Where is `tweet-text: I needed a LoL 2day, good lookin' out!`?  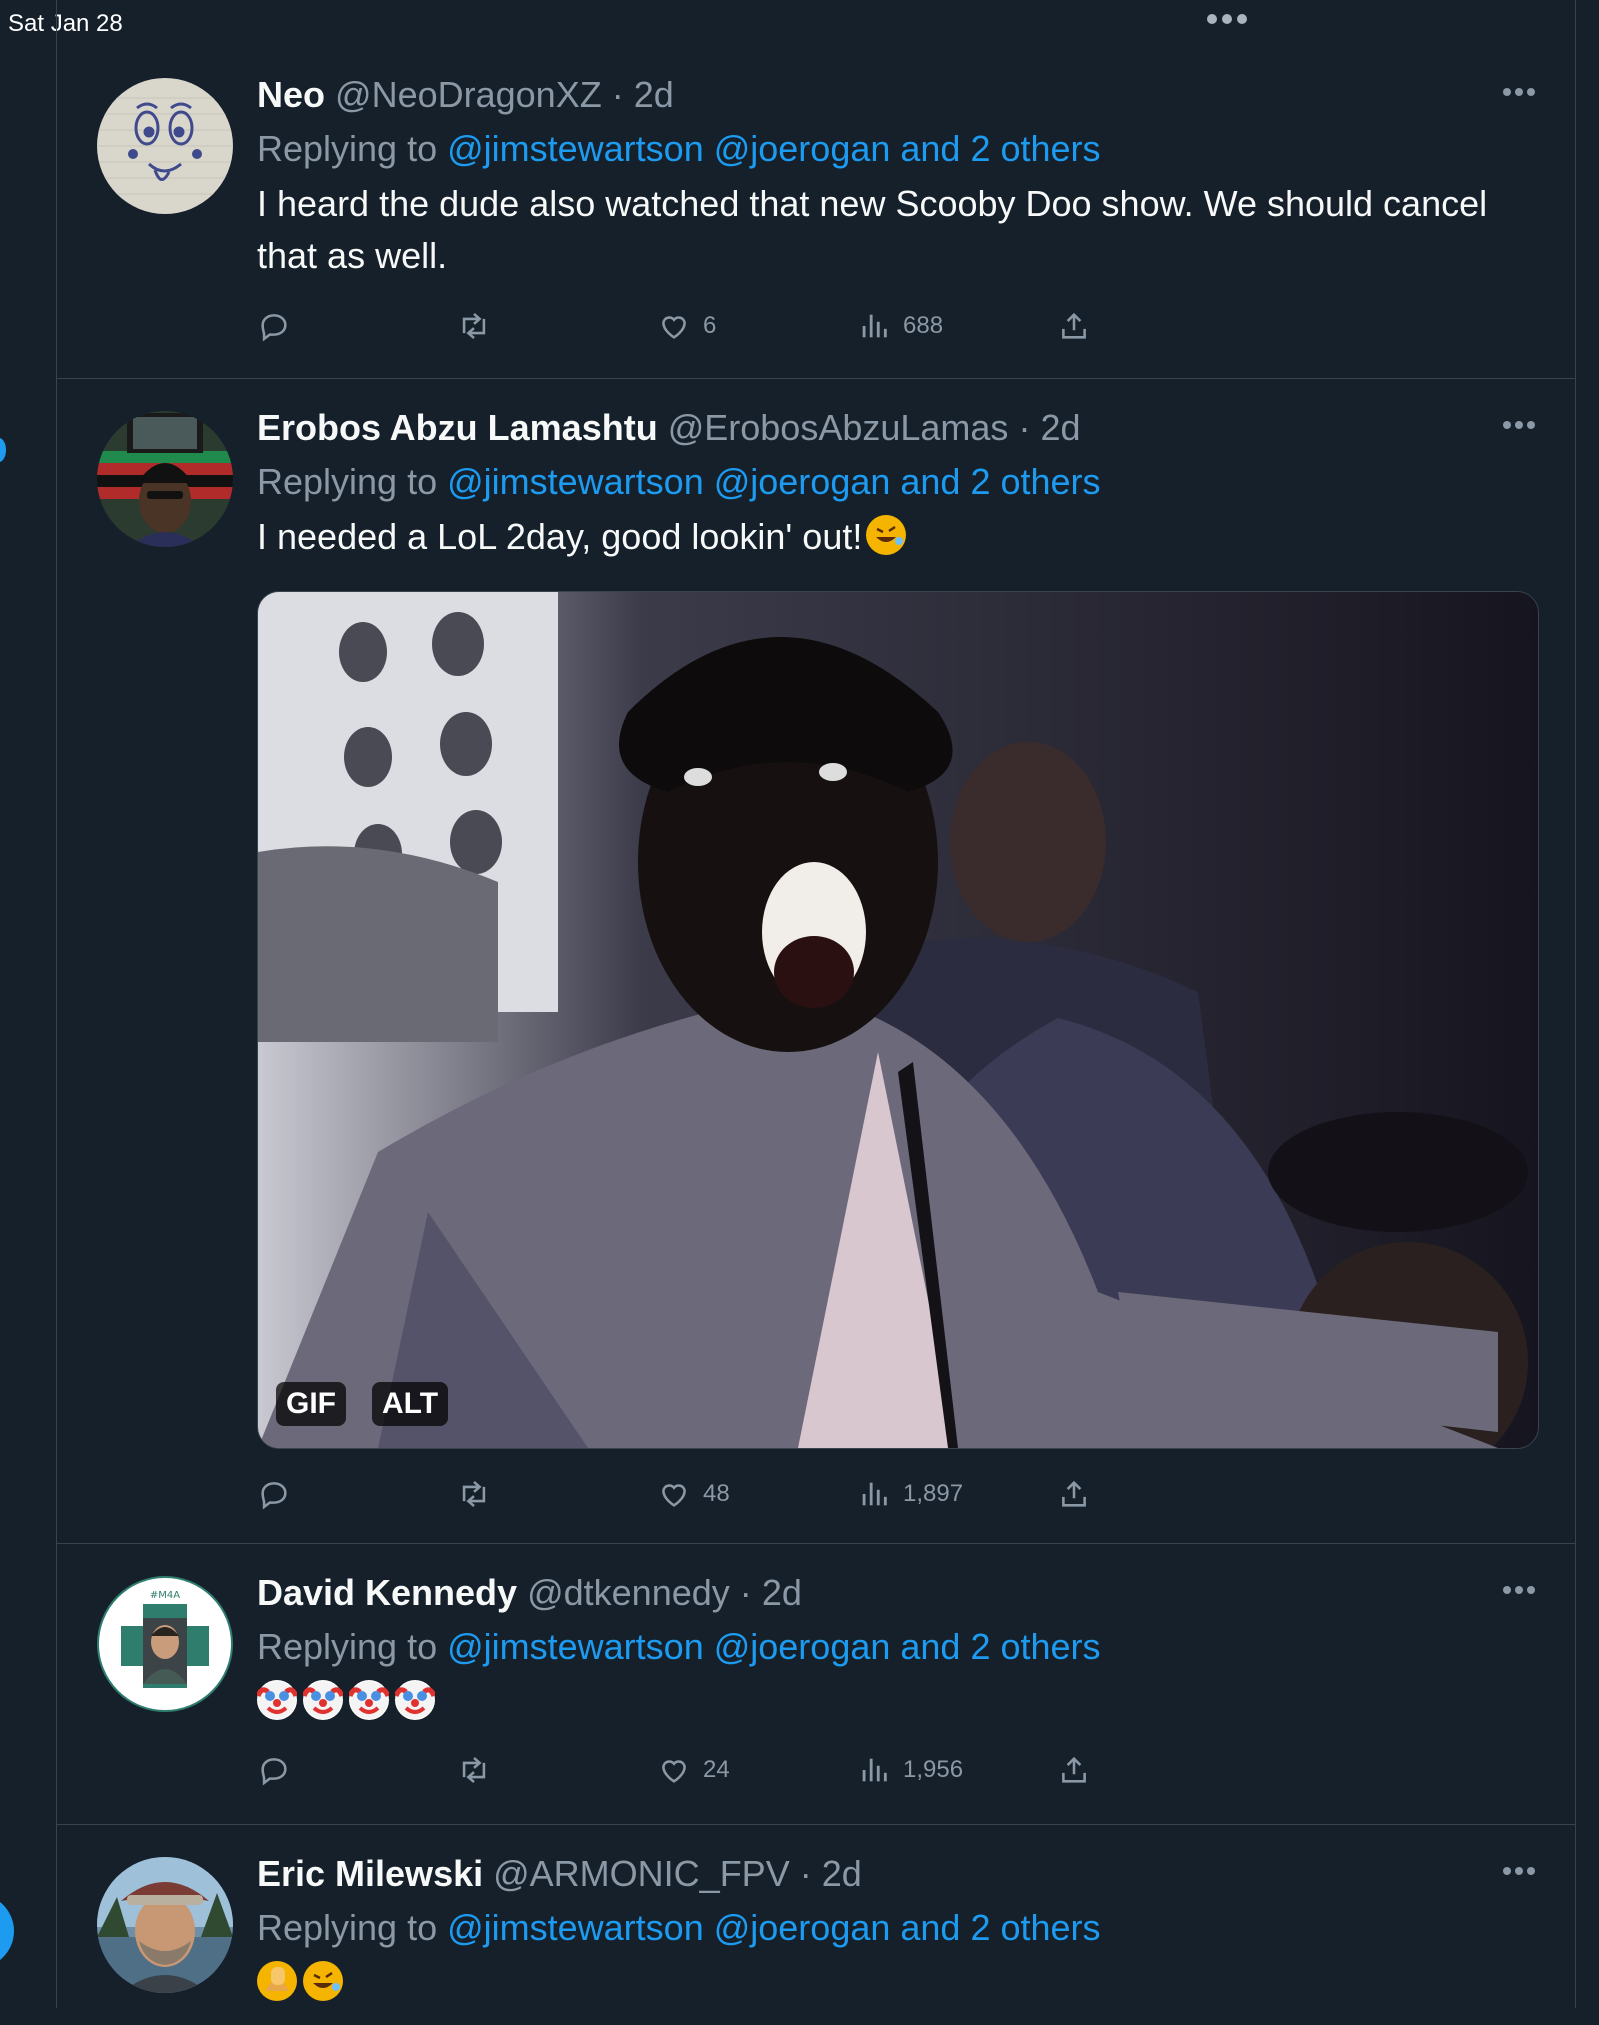 tweet-text: I needed a LoL 2day, good lookin' out! is located at coordinates (560, 536).